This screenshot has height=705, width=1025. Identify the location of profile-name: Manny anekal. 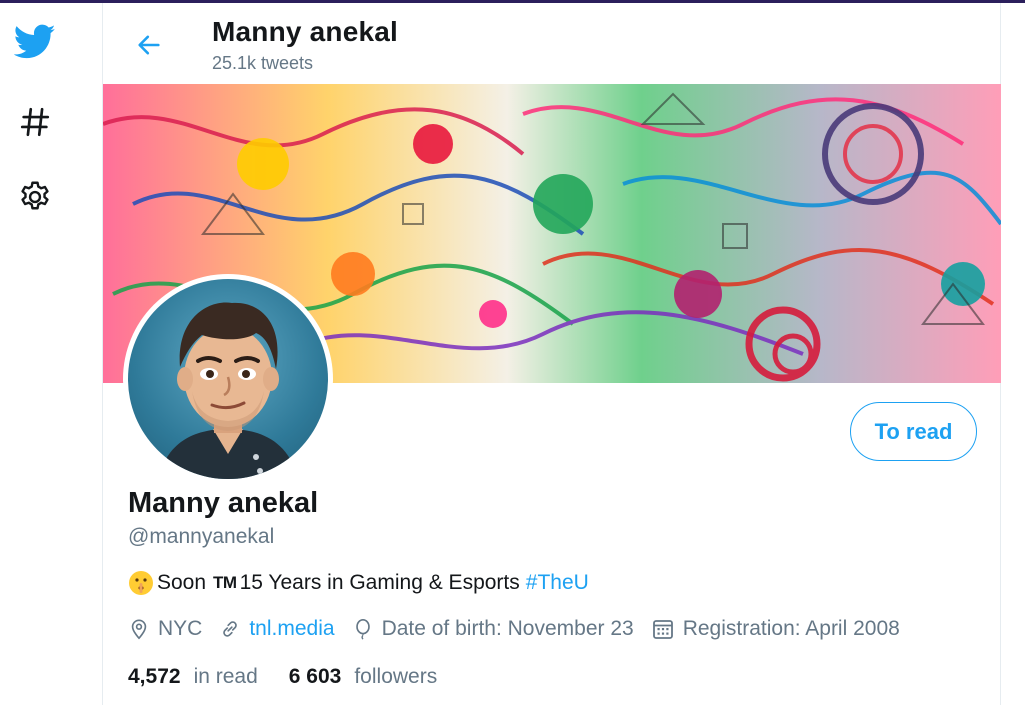
(223, 503).